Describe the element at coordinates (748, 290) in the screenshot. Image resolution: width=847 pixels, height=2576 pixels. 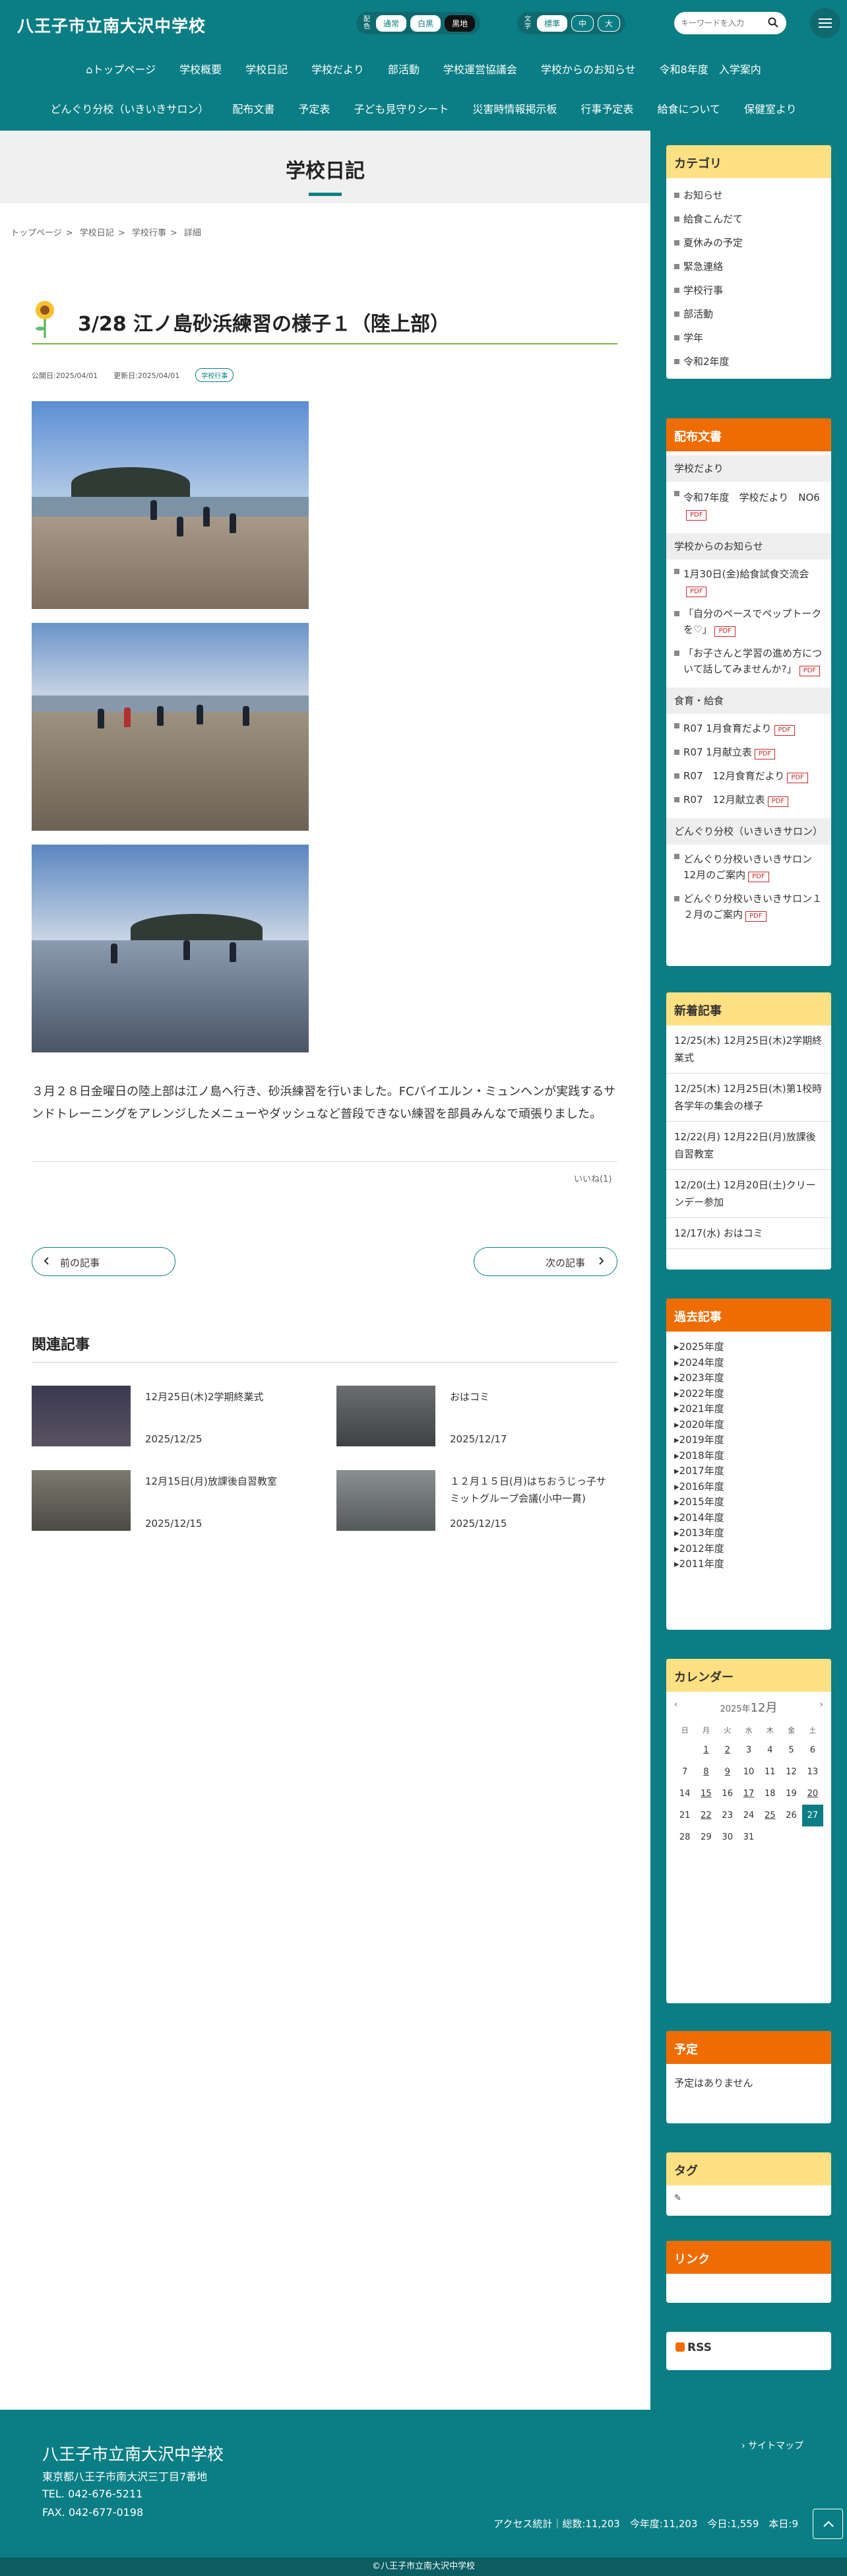
I see `category-item: 学校行事` at that location.